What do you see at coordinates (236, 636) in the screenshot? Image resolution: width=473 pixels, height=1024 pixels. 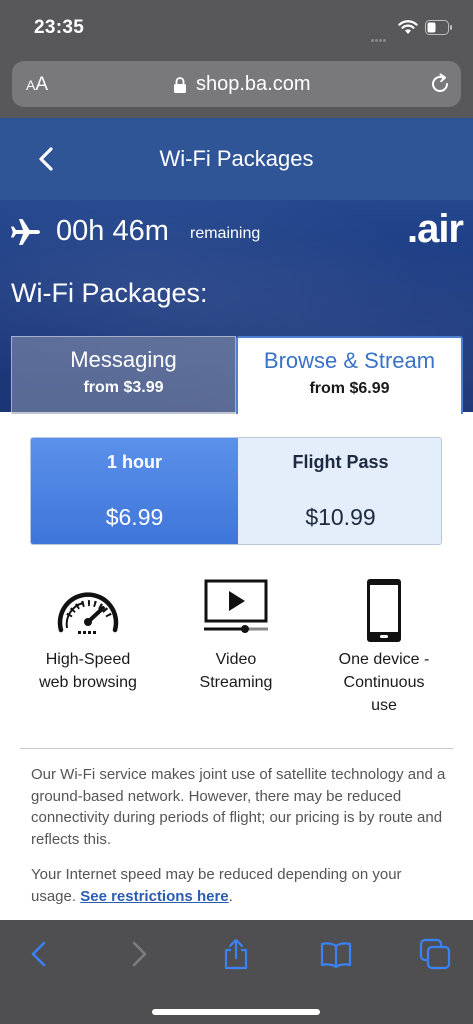 I see `feature-item: Video Streaming` at bounding box center [236, 636].